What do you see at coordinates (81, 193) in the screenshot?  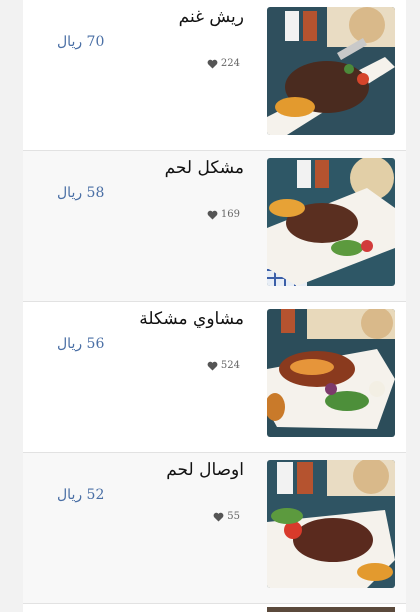 I see `dish-price: 58 ريال` at bounding box center [81, 193].